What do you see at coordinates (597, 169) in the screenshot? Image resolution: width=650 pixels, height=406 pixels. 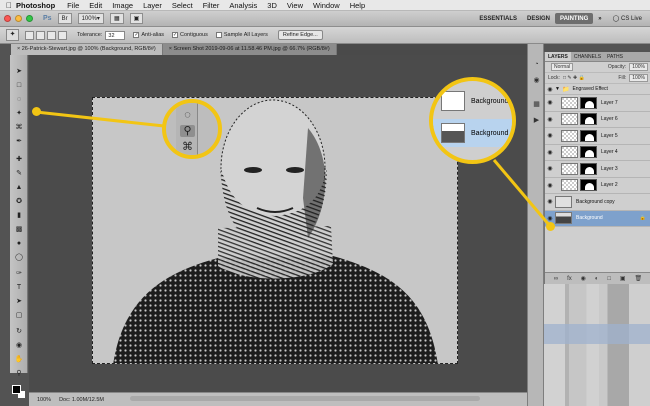 I see `layer-row: ◉ Layer 3` at bounding box center [597, 169].